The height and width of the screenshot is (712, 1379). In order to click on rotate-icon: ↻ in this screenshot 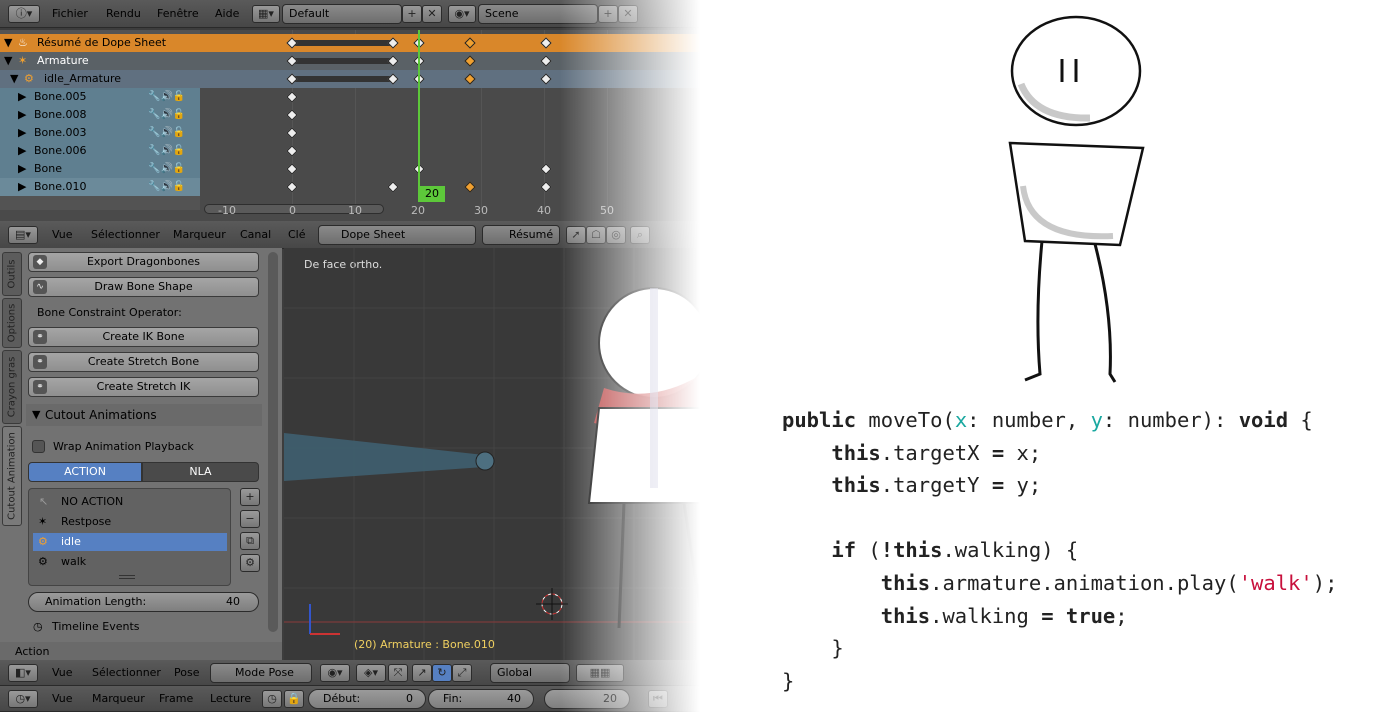, I will do `click(442, 673)`.